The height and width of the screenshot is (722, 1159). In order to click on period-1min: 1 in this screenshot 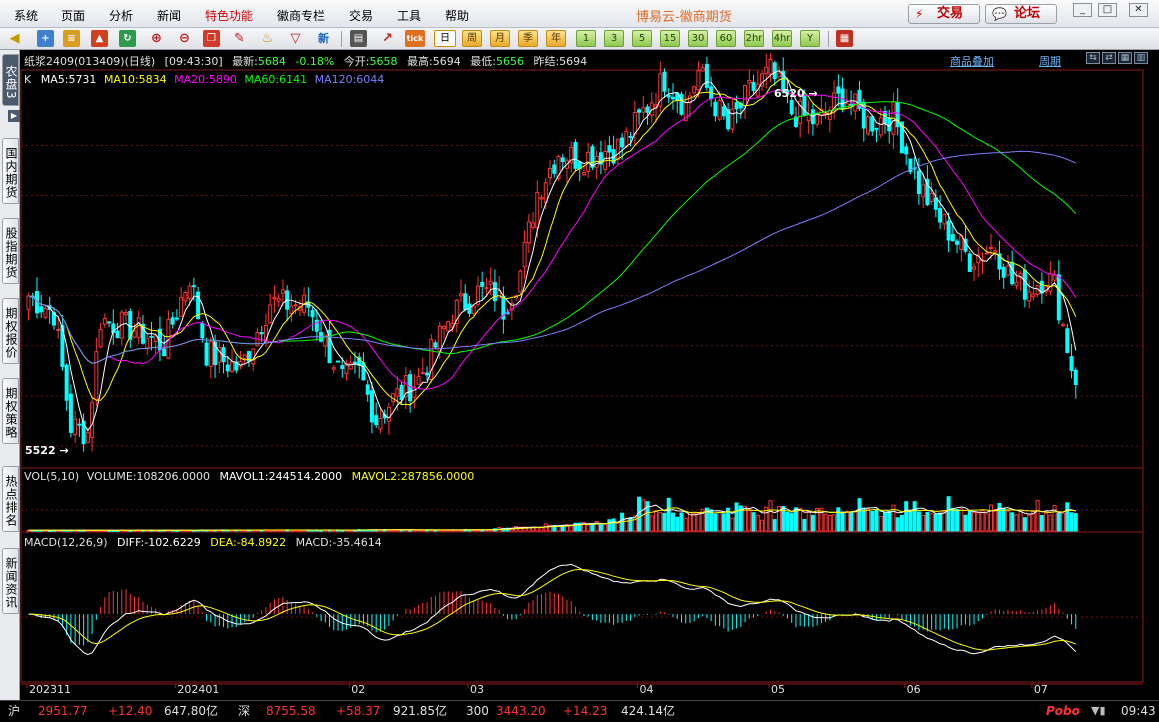, I will do `click(586, 38)`.